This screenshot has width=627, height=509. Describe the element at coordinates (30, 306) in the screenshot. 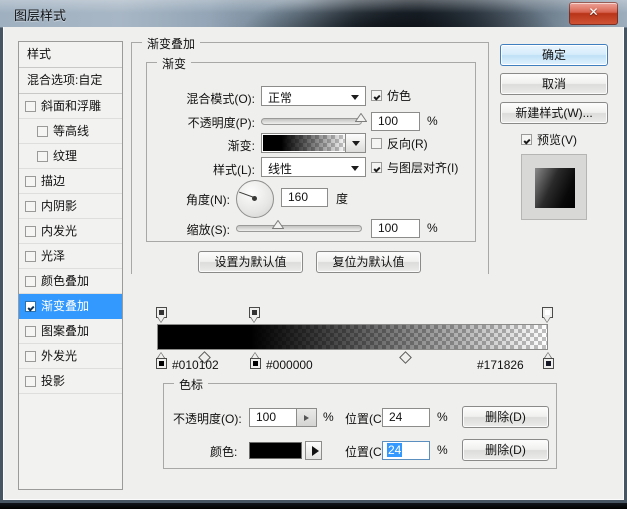

I see `checkbox-gradient-overlay` at that location.